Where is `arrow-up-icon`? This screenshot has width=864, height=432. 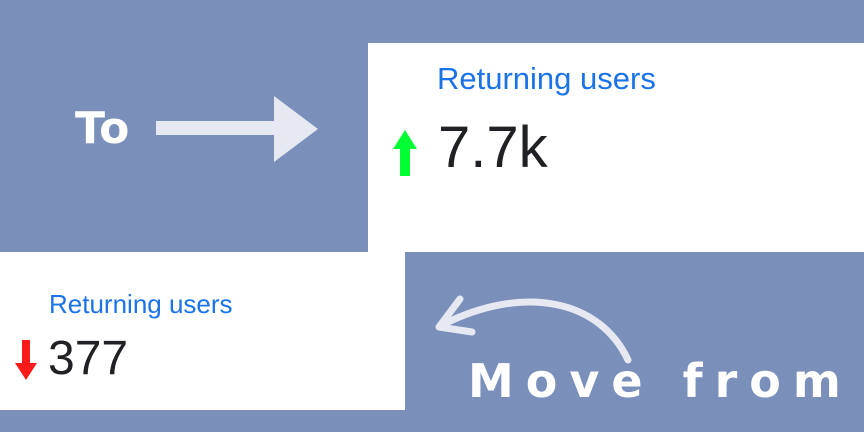
arrow-up-icon is located at coordinates (405, 153).